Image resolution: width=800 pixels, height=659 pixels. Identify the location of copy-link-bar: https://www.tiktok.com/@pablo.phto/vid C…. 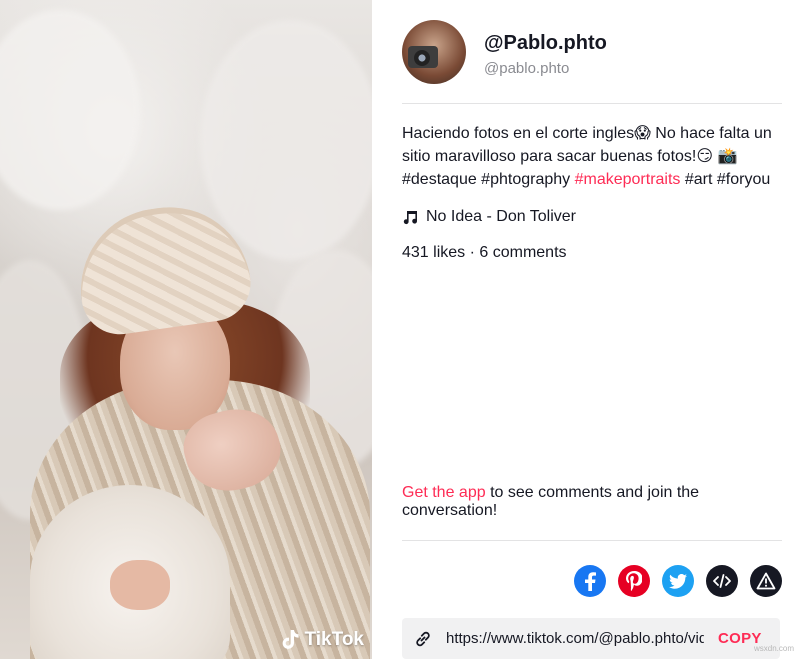
(591, 638).